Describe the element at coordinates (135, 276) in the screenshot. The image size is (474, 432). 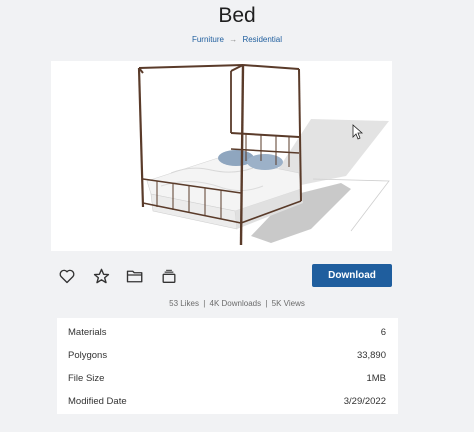
I see `folder-icon` at that location.